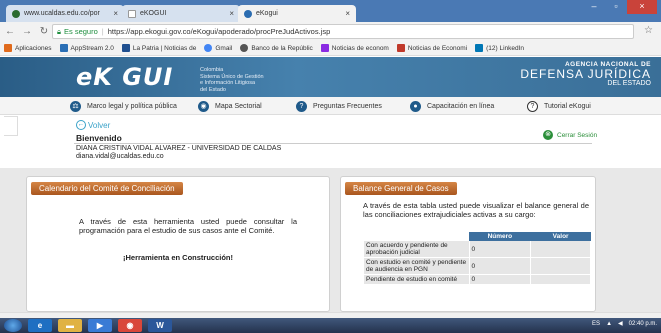  I want to click on word-icon: W, so click(160, 325).